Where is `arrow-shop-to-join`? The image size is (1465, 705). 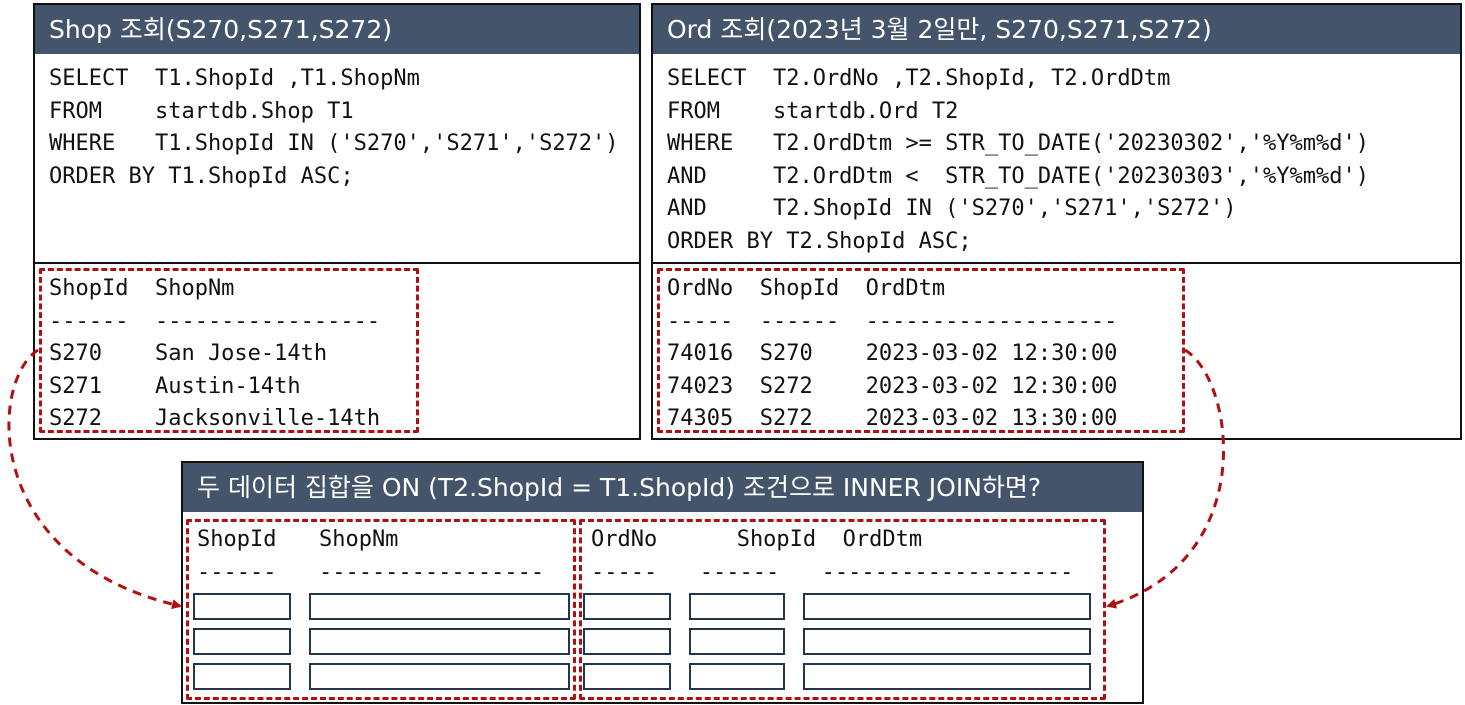
arrow-shop-to-join is located at coordinates (94, 479).